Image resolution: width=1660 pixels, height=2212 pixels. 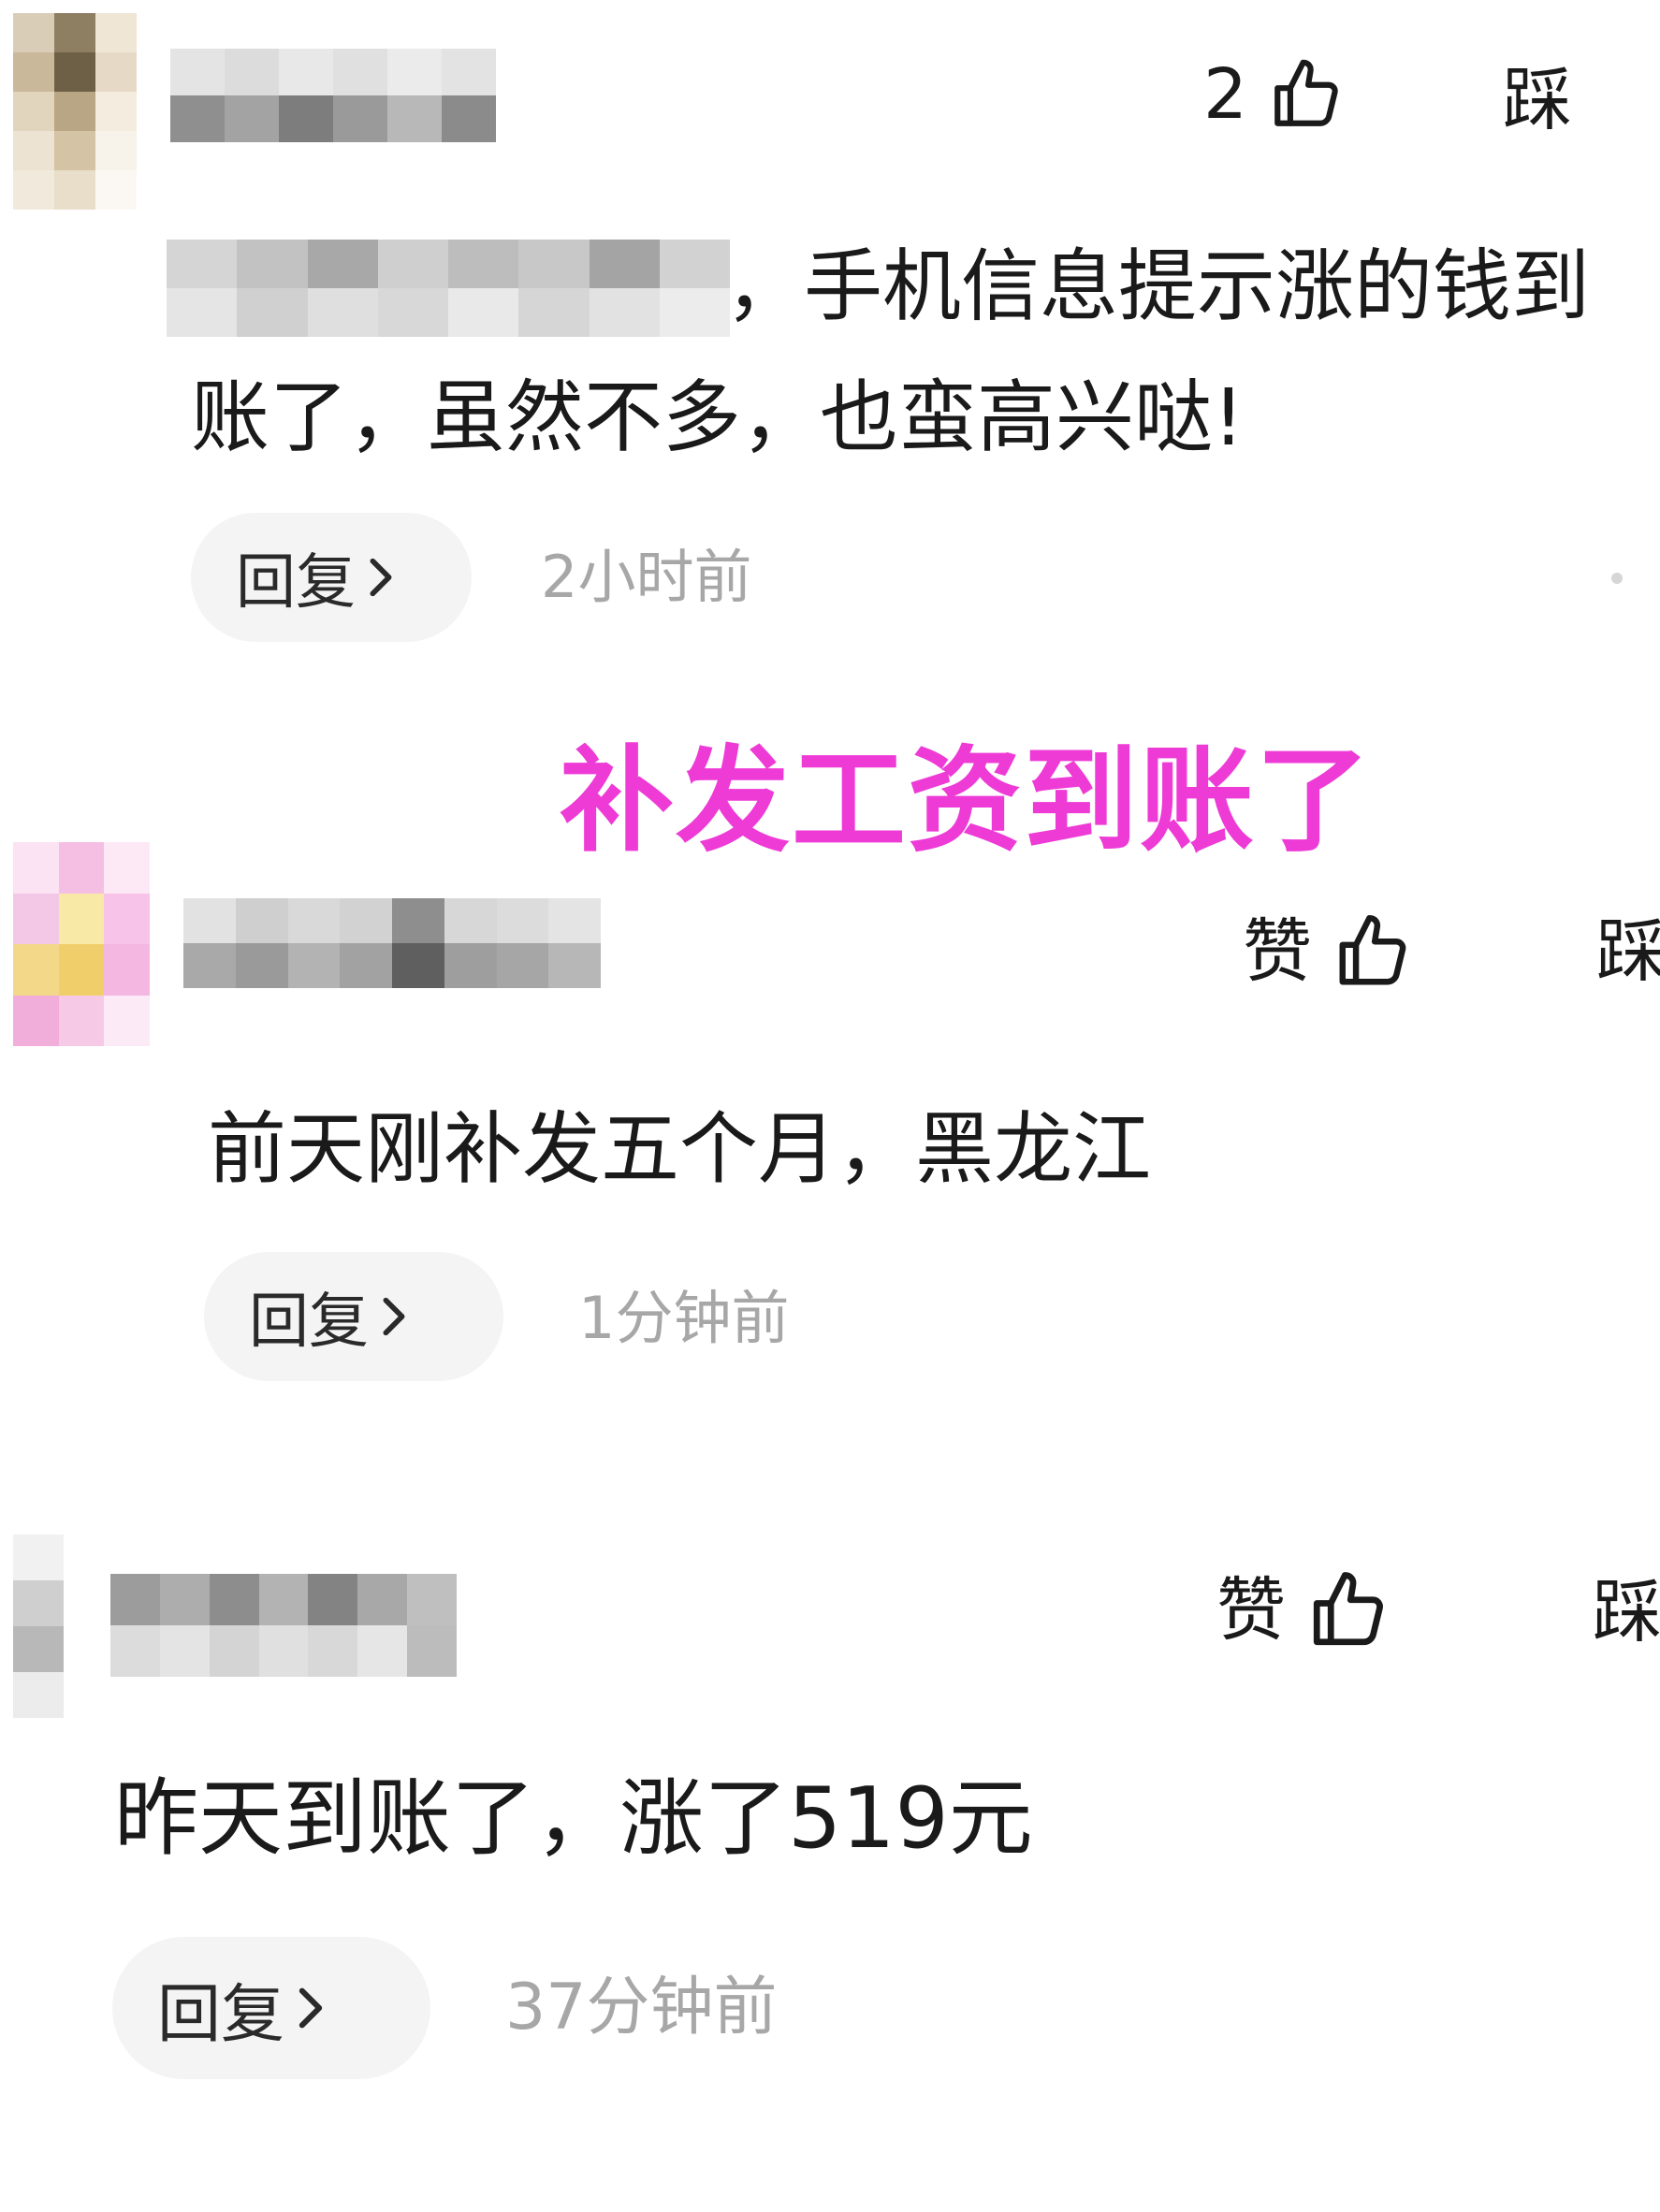 What do you see at coordinates (1158, 286) in the screenshot?
I see `comment-text-line1: ，手机信息提示涨的钱到` at bounding box center [1158, 286].